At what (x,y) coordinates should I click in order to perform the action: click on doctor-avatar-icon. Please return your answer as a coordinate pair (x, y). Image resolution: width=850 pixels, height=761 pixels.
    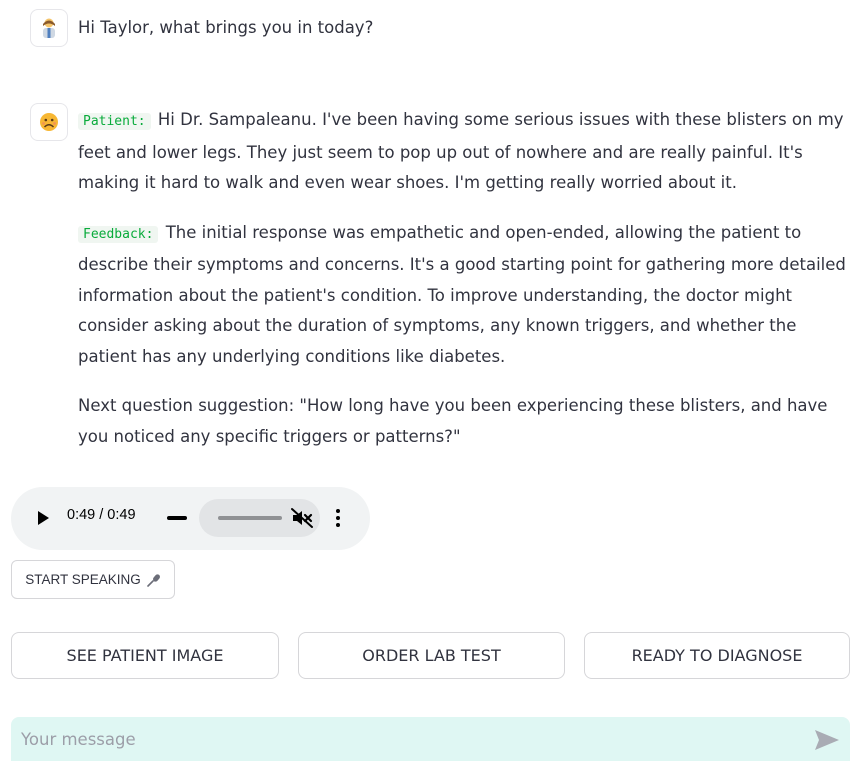
    Looking at the image, I should click on (49, 28).